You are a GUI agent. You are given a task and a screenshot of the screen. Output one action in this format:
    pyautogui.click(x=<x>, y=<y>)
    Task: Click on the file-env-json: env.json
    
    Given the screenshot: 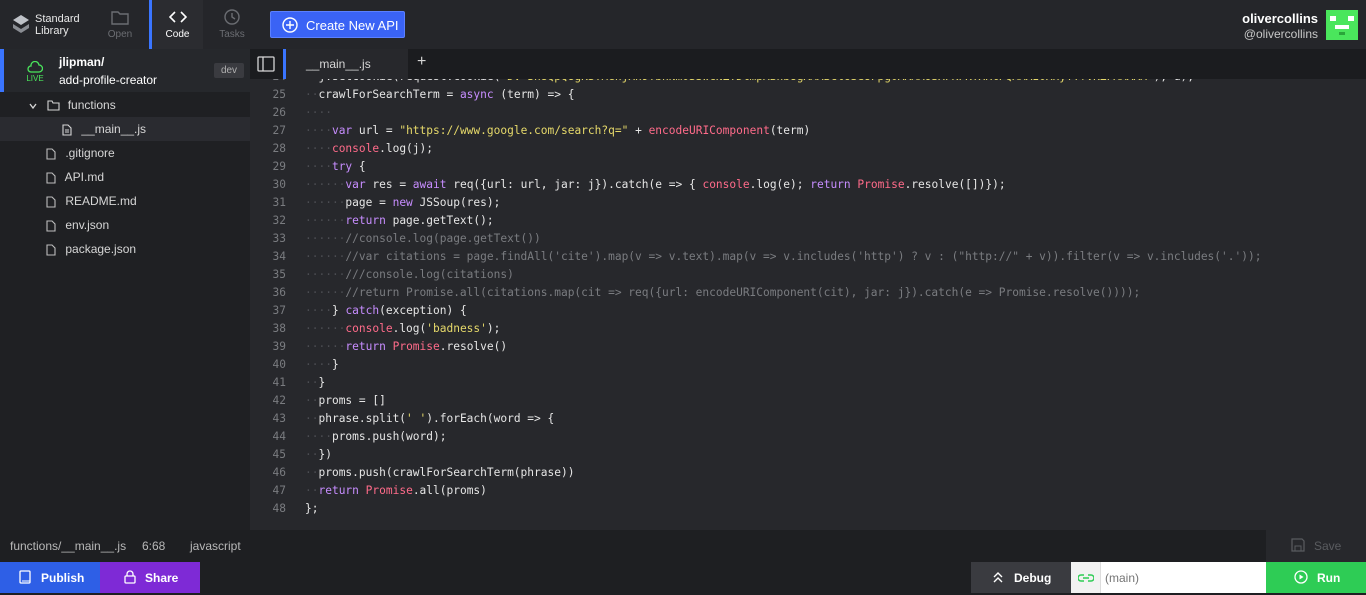 What is the action you would take?
    pyautogui.click(x=77, y=225)
    